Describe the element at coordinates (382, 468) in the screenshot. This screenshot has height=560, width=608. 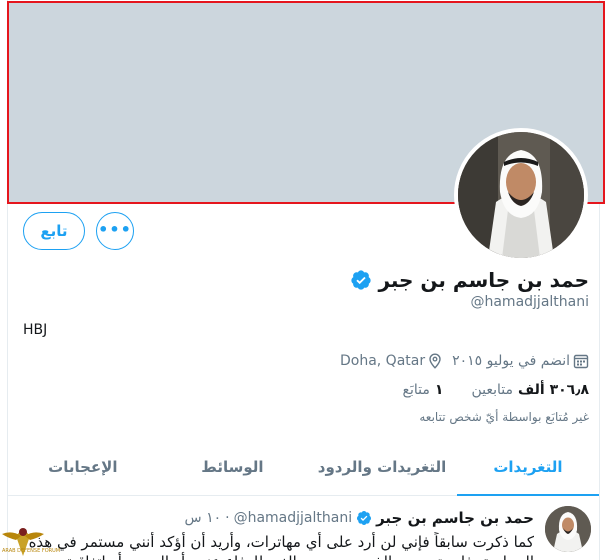
I see `tab-tweets-and-replies: التغريدات والردود` at that location.